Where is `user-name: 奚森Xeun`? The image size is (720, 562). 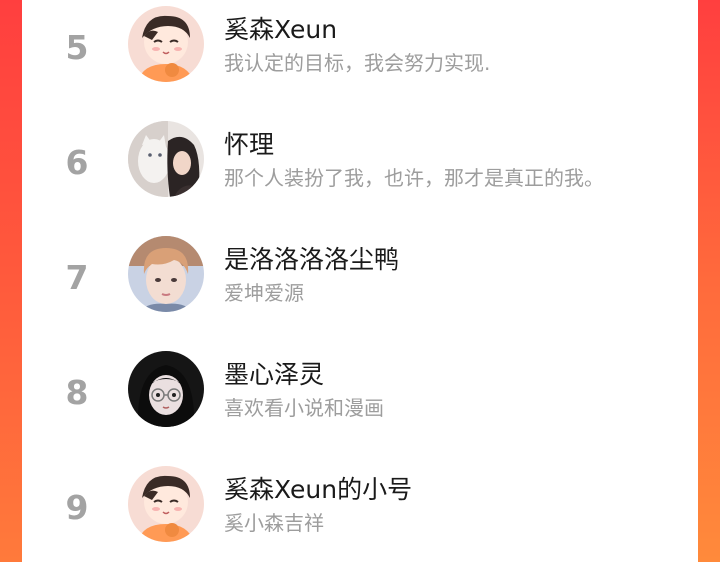
user-name: 奚森Xeun is located at coordinates (281, 29).